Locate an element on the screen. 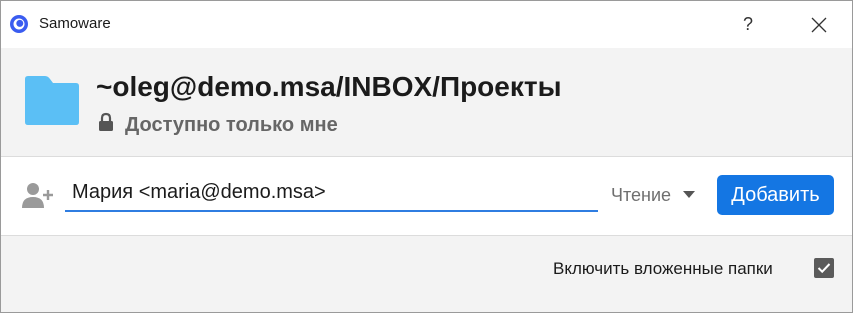  app-logo-icon is located at coordinates (19, 24).